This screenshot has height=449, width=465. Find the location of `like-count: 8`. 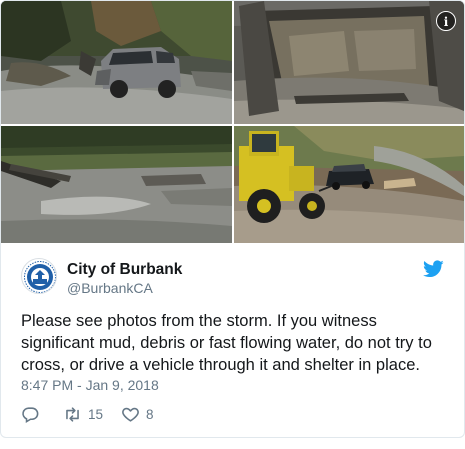

like-count: 8 is located at coordinates (150, 414).